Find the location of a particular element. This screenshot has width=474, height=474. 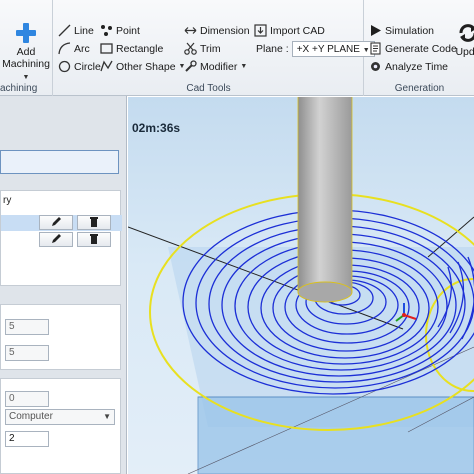

plane-label: Plane : is located at coordinates (272, 49).